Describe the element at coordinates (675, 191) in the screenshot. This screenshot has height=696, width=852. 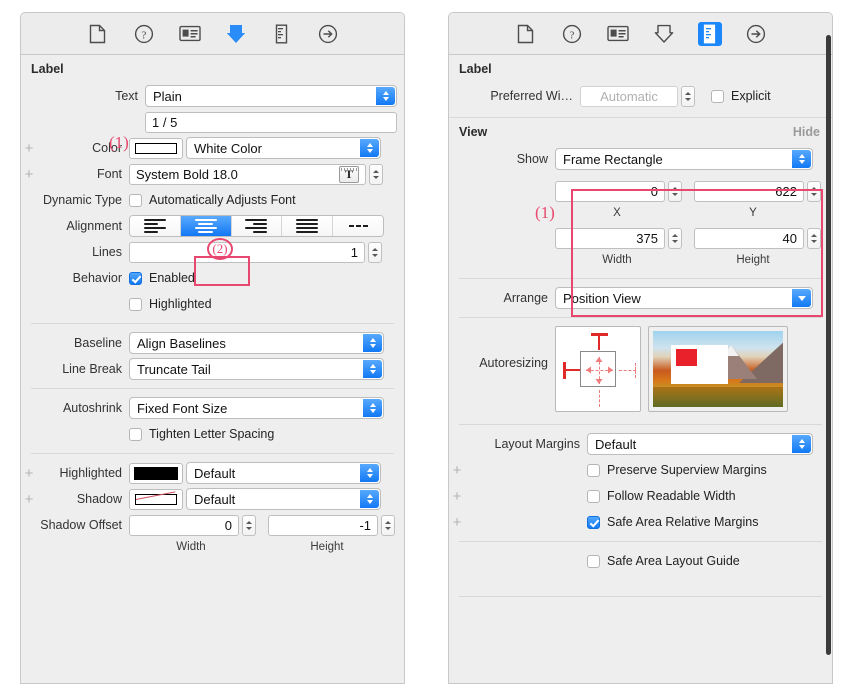
I see `frame-x-stepper` at that location.